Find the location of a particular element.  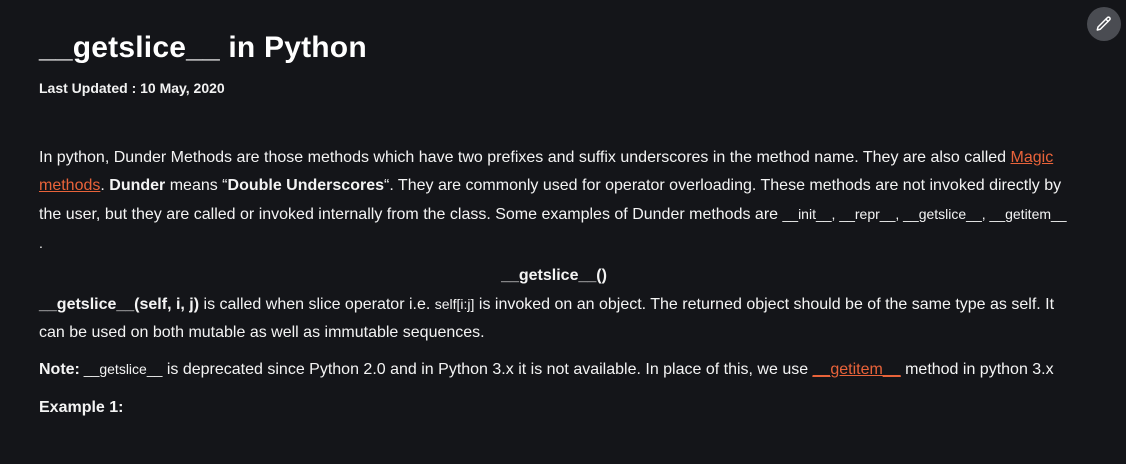

intro-text-2: . is located at coordinates (105, 185).